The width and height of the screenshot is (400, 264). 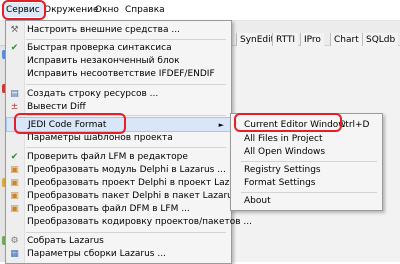 I want to click on menu-bar: Сервис Окружение Окно Справка, so click(x=200, y=10).